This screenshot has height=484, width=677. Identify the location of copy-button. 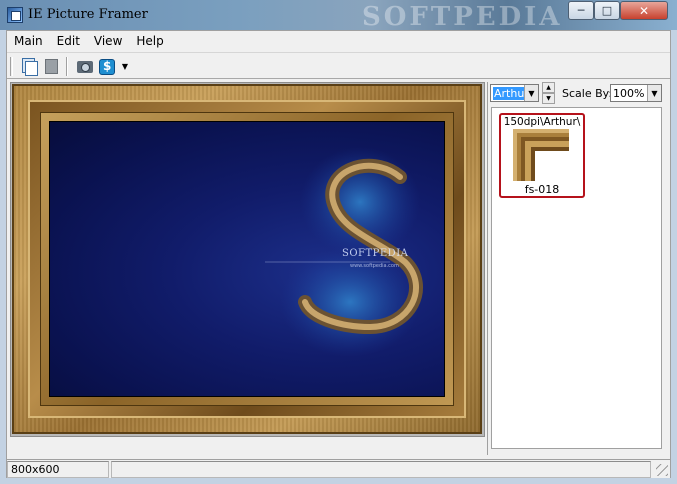
(29, 66).